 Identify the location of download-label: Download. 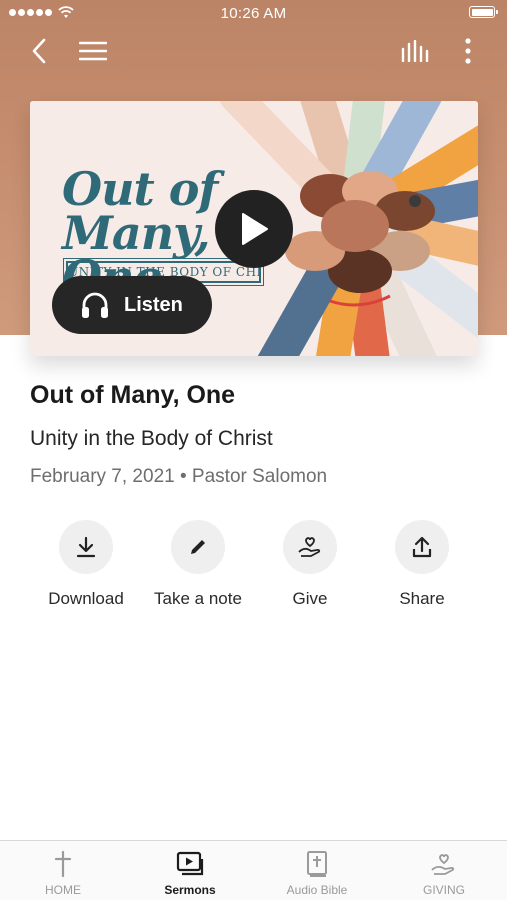
(86, 598).